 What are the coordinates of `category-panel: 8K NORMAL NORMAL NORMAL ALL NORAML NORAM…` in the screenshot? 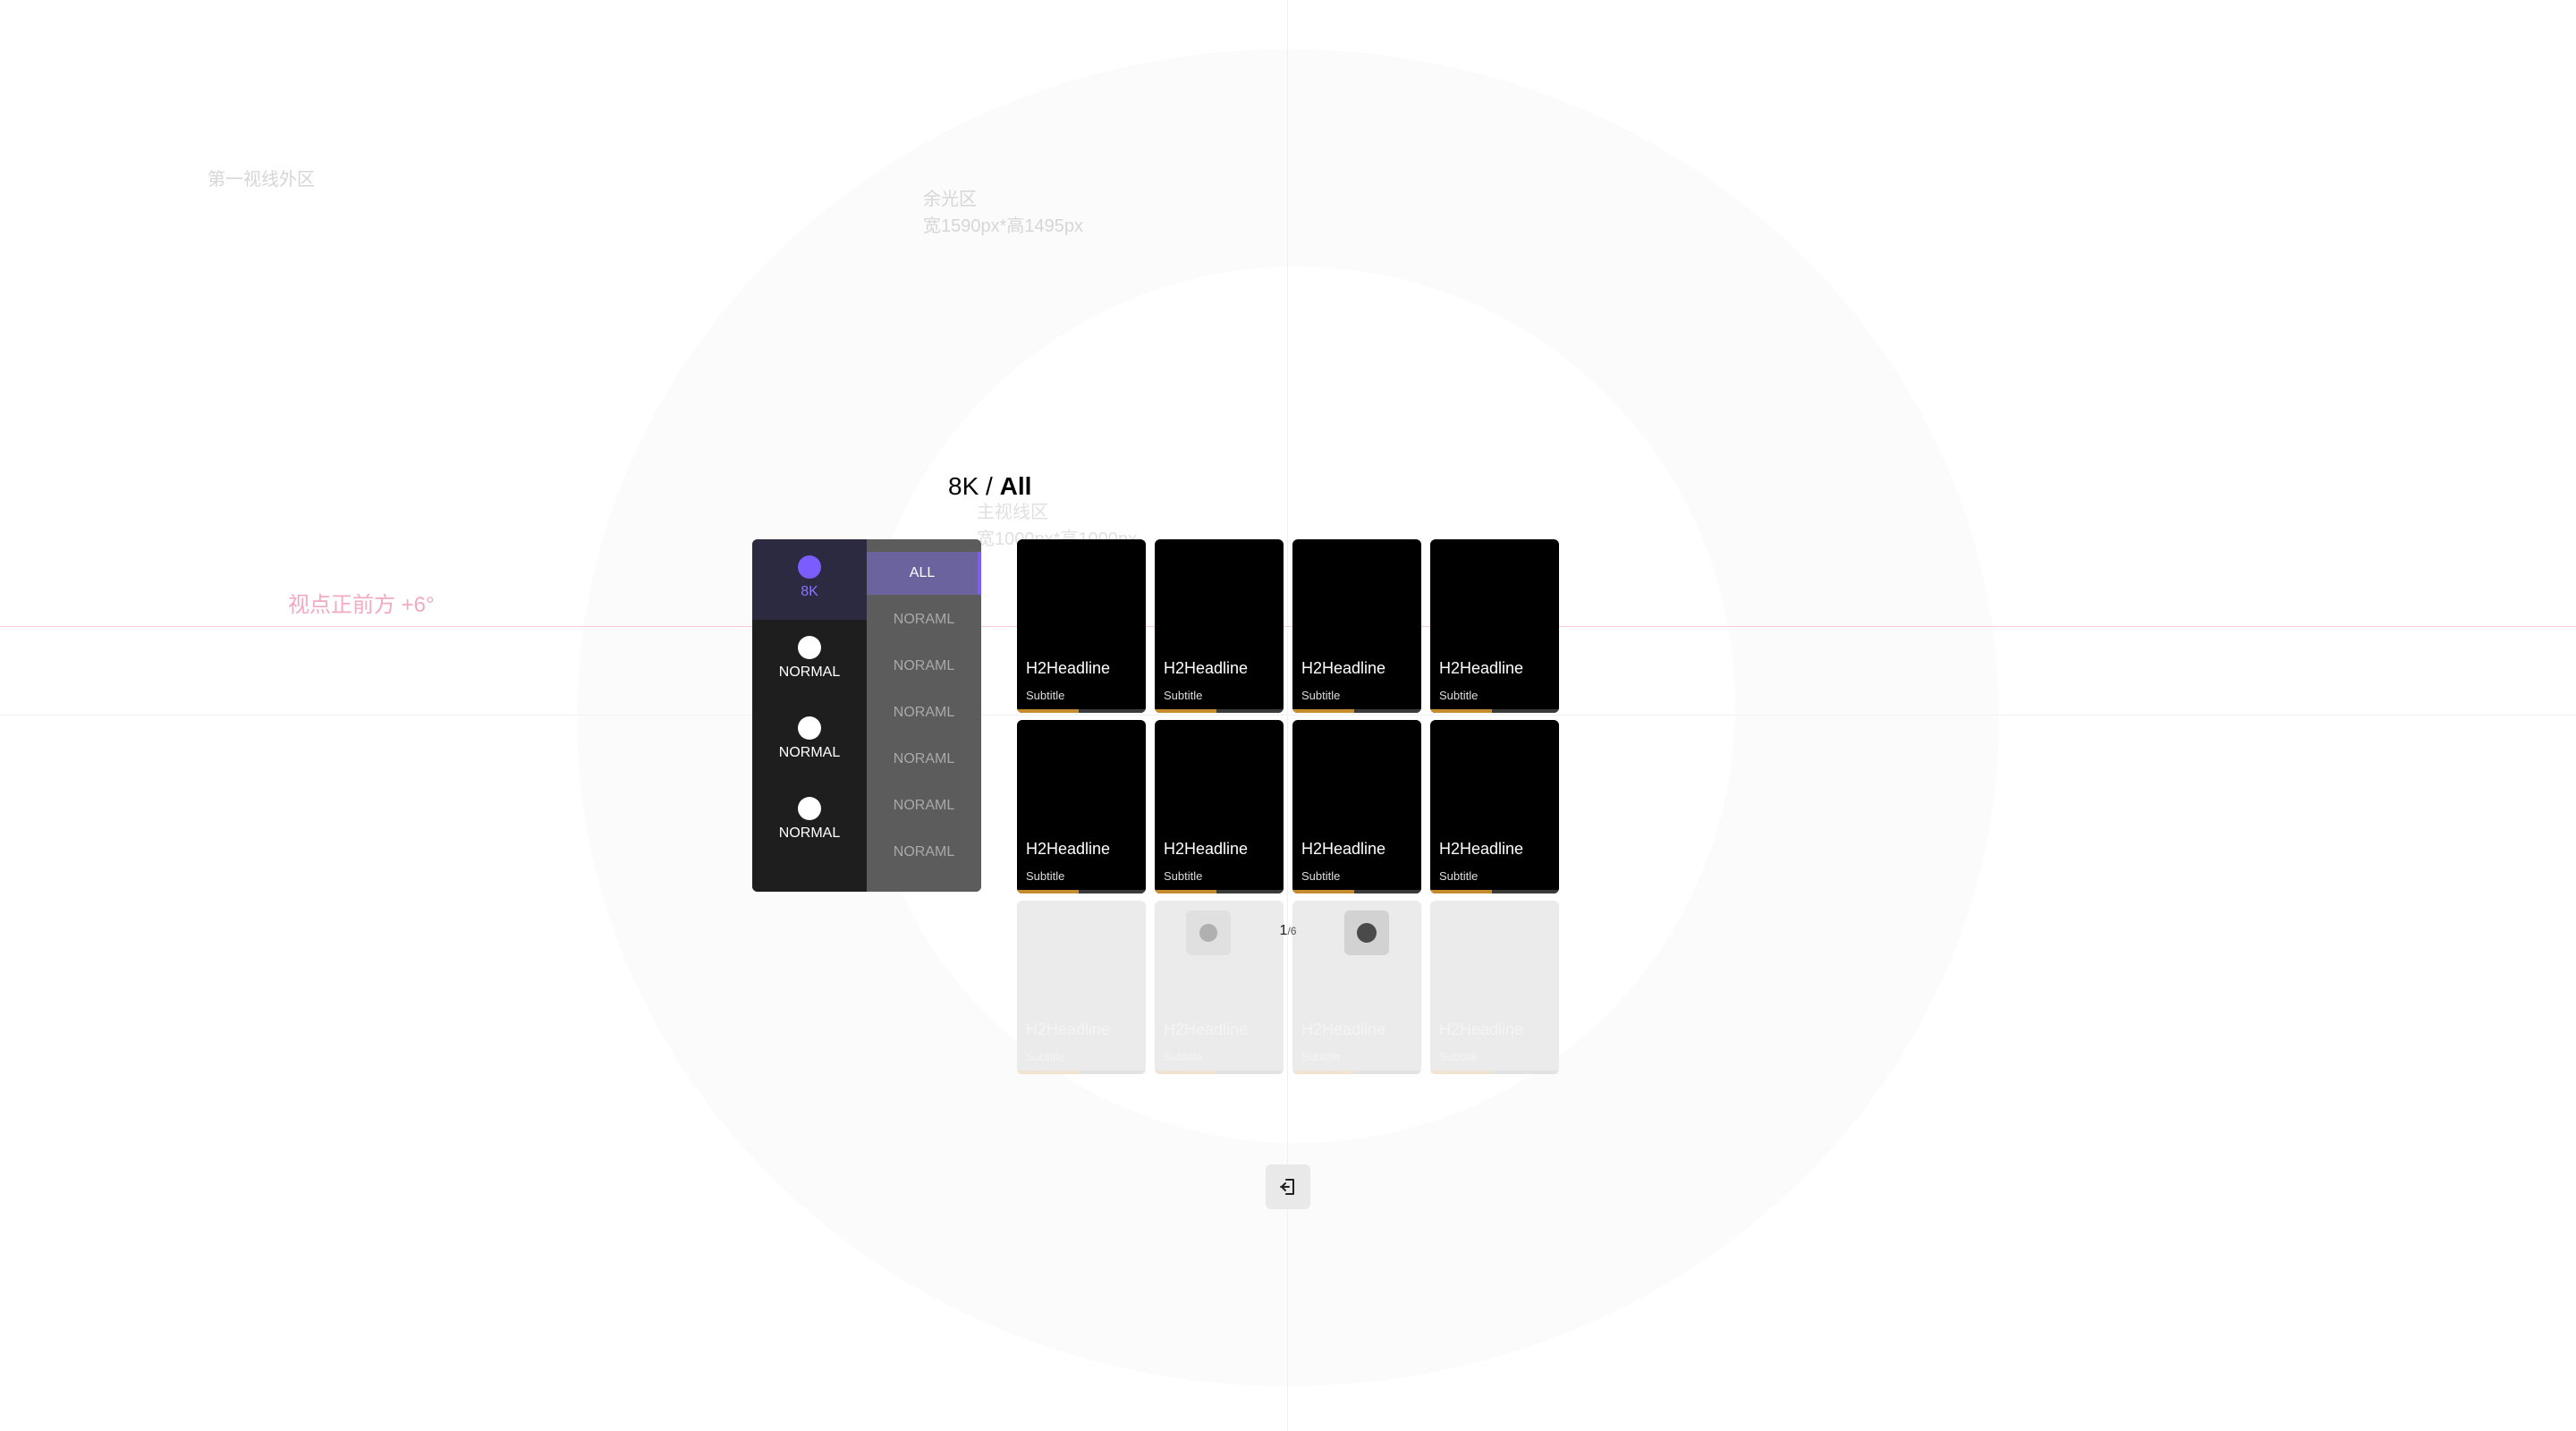 It's located at (866, 716).